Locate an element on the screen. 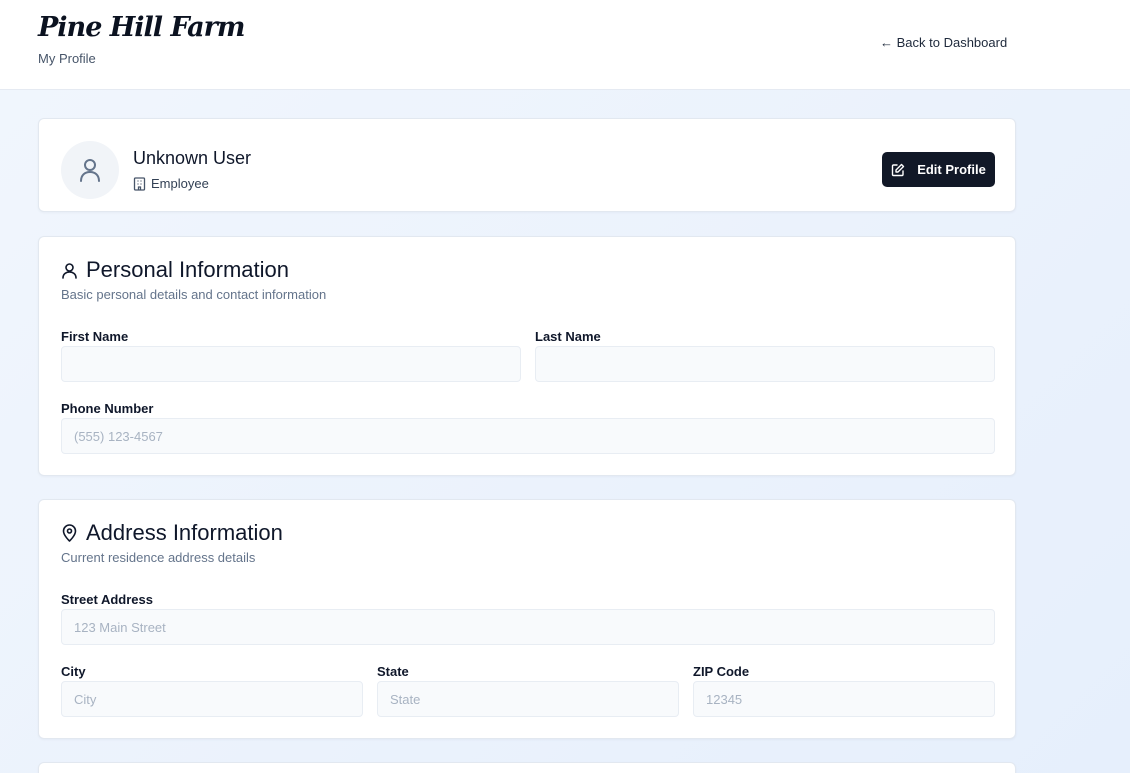 This screenshot has width=1130, height=773. street-address-label: Street Address is located at coordinates (107, 599).